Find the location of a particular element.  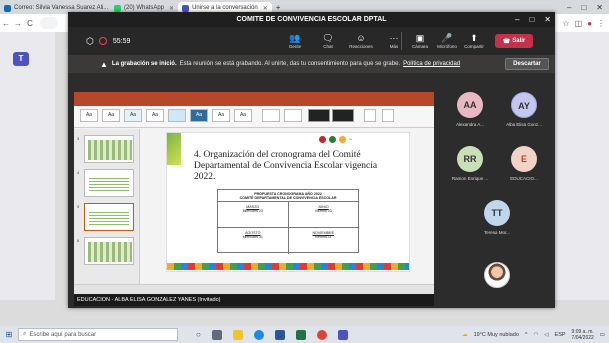

people-button: 👥 Gente is located at coordinates (295, 41).